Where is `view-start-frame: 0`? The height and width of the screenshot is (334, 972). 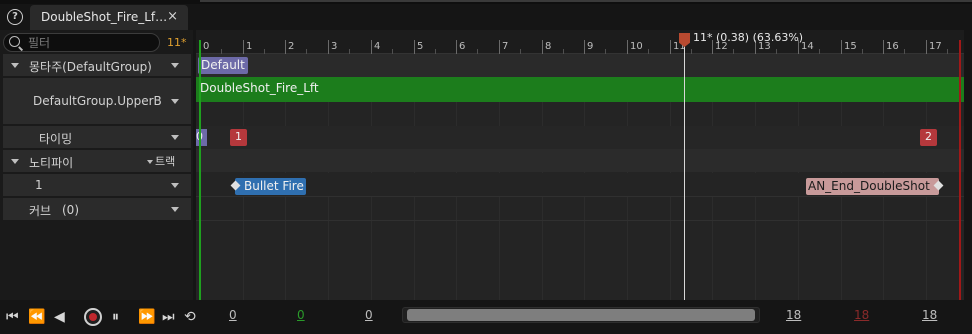 view-start-frame: 0 is located at coordinates (233, 315).